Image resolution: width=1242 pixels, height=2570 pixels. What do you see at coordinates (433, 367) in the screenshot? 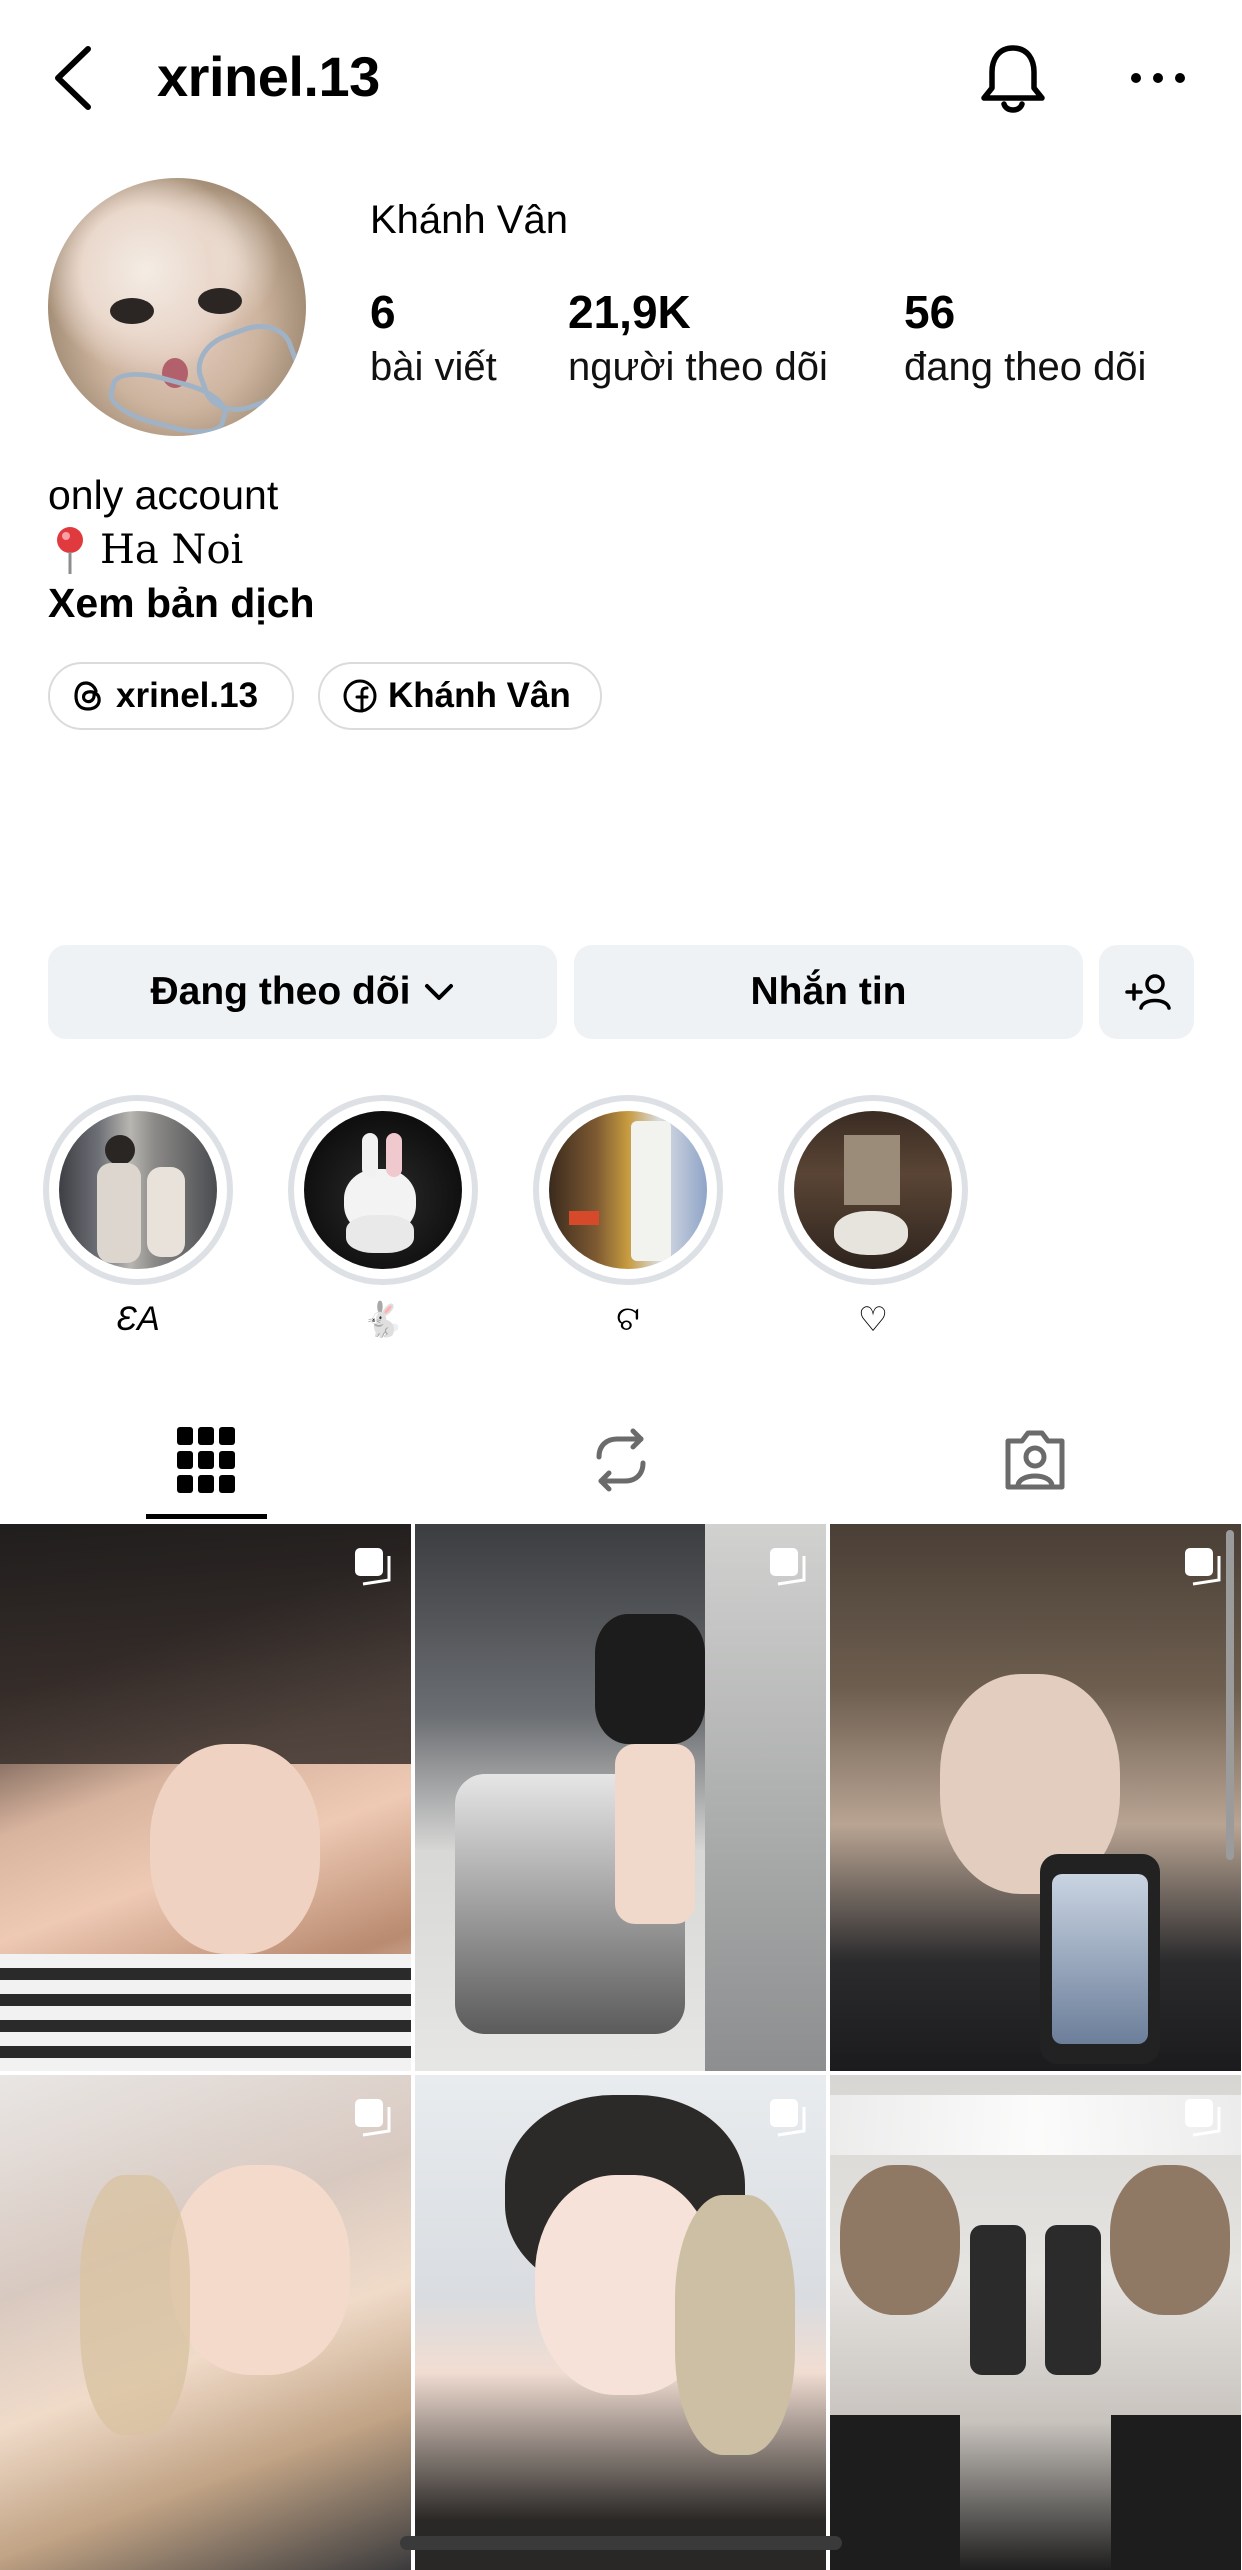
I see `posts-label: bài viết` at bounding box center [433, 367].